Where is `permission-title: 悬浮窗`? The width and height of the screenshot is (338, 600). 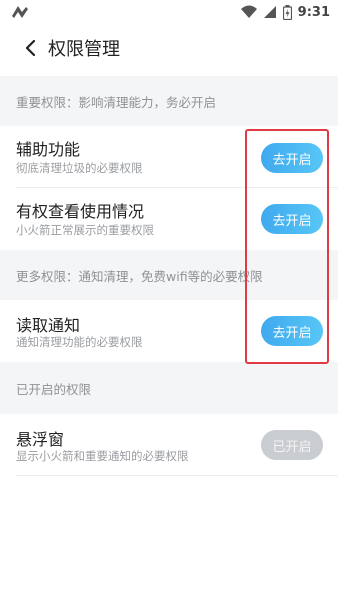
permission-title: 悬浮窗 is located at coordinates (40, 439).